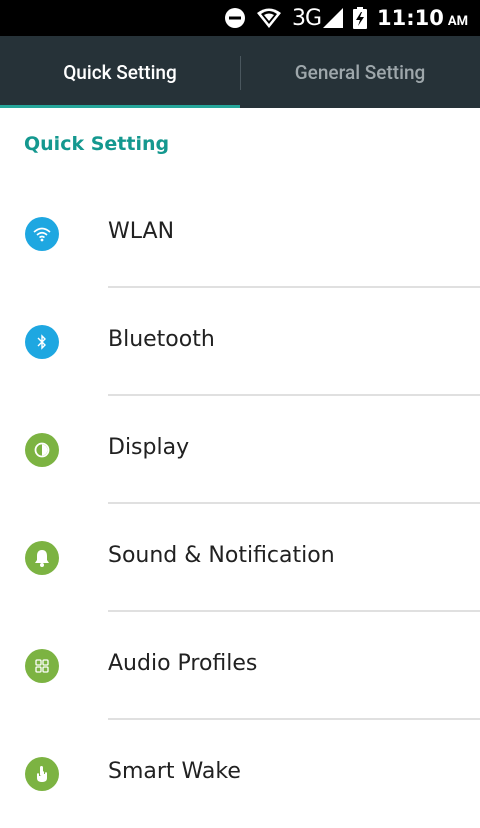  Describe the element at coordinates (42, 558) in the screenshot. I see `bell-icon` at that location.